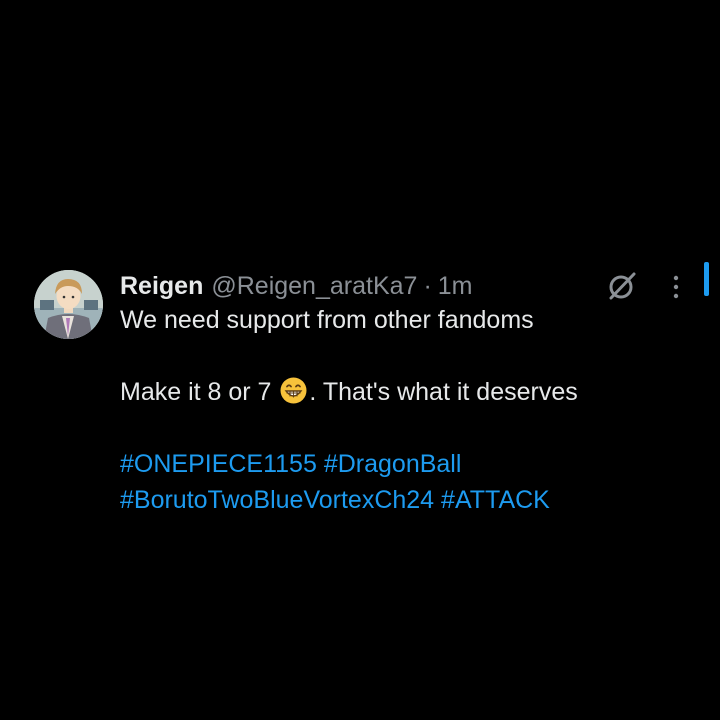  What do you see at coordinates (495, 500) in the screenshot?
I see `hashtag-attack: #ATTACK` at bounding box center [495, 500].